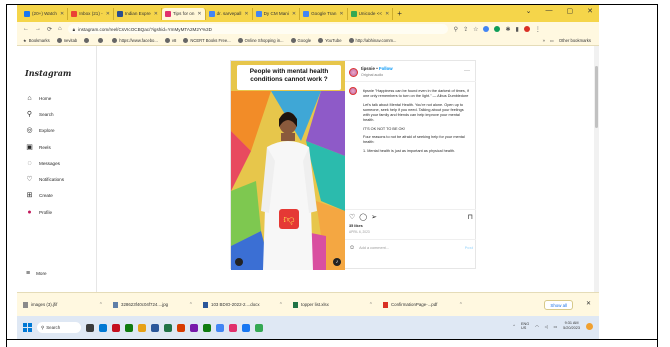  I want to click on download-item: topper list.xlsx ⌃, so click(333, 304).